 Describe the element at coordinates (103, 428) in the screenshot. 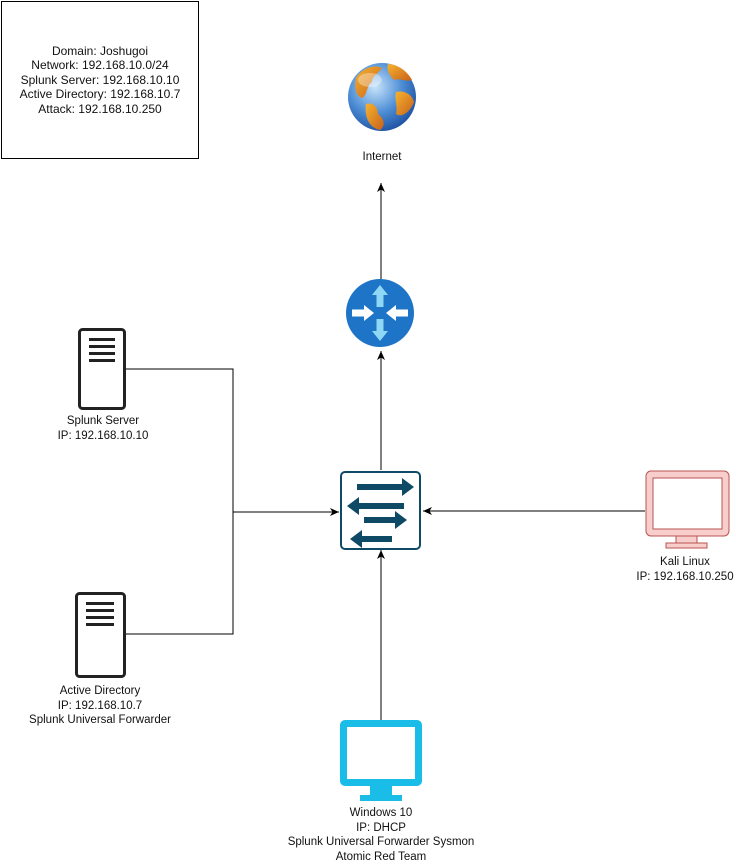

I see `splunk-server-label: Splunk Server IP: 192.168.10.10` at that location.